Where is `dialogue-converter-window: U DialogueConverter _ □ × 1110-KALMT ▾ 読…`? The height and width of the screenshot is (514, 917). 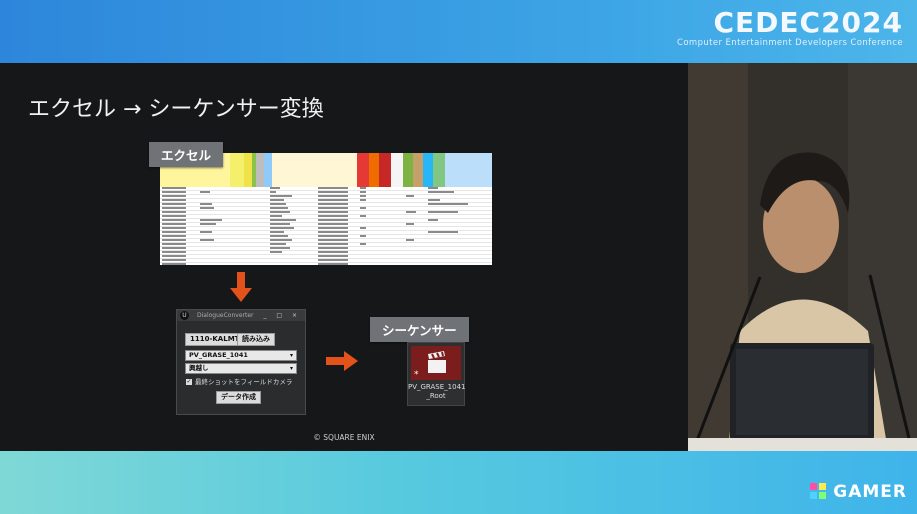 dialogue-converter-window: U DialogueConverter _ □ × 1110-KALMT ▾ 読… is located at coordinates (241, 362).